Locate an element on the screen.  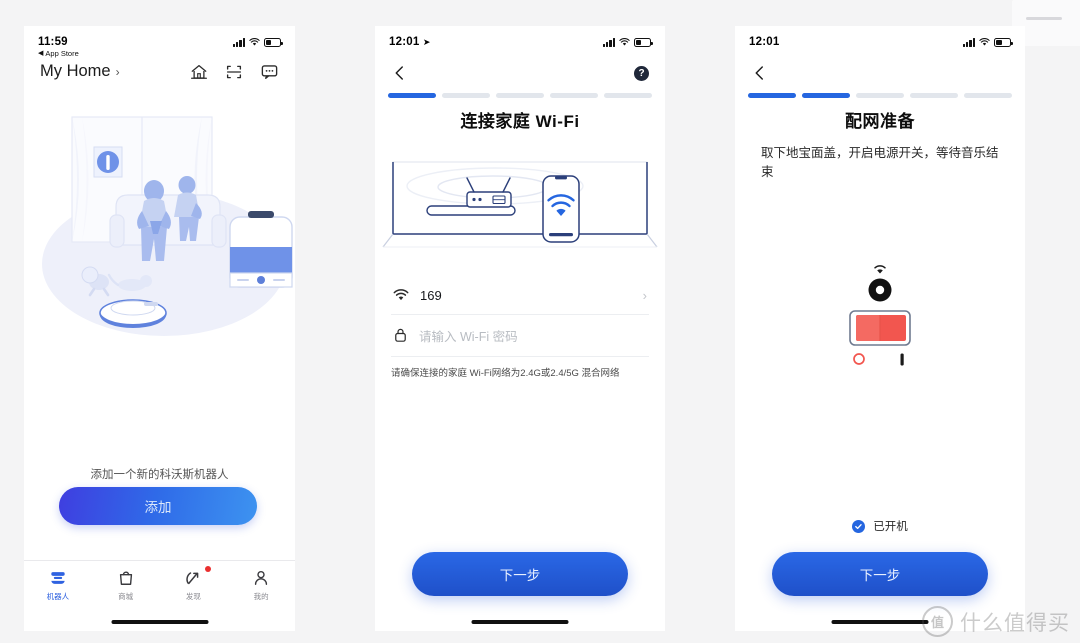
step-title-3: 配网准备 is located at coordinates (880, 121).